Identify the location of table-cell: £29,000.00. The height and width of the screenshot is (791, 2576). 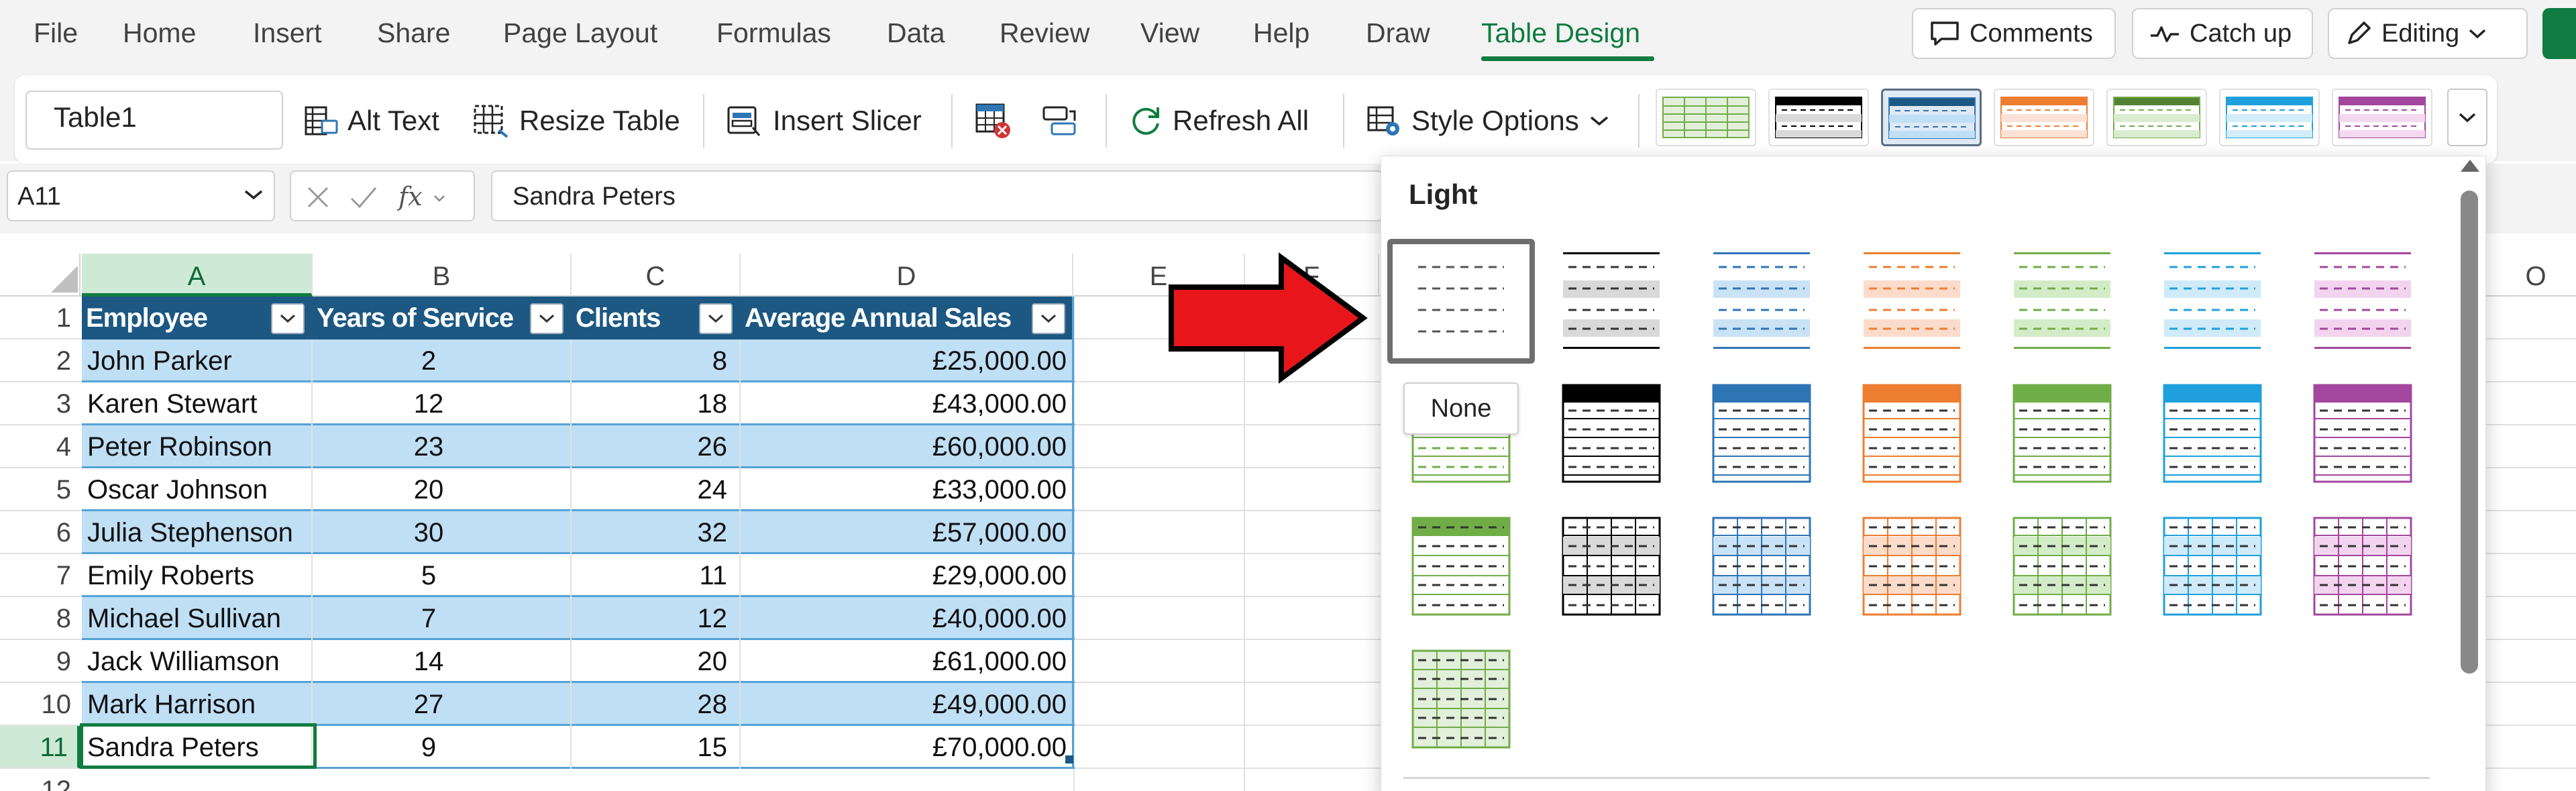
(907, 575).